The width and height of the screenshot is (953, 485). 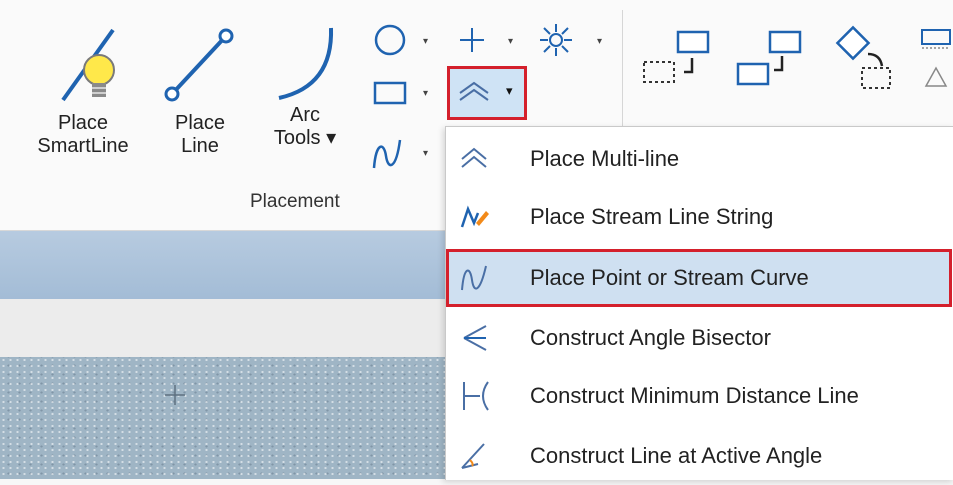 I want to click on place-smartline-button: Place SmartLine, so click(x=83, y=89).